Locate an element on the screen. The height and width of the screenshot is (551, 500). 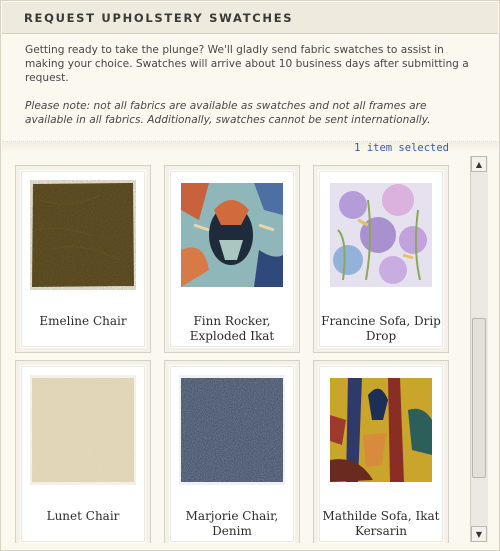
brown-leather-swatch is located at coordinates (83, 235).